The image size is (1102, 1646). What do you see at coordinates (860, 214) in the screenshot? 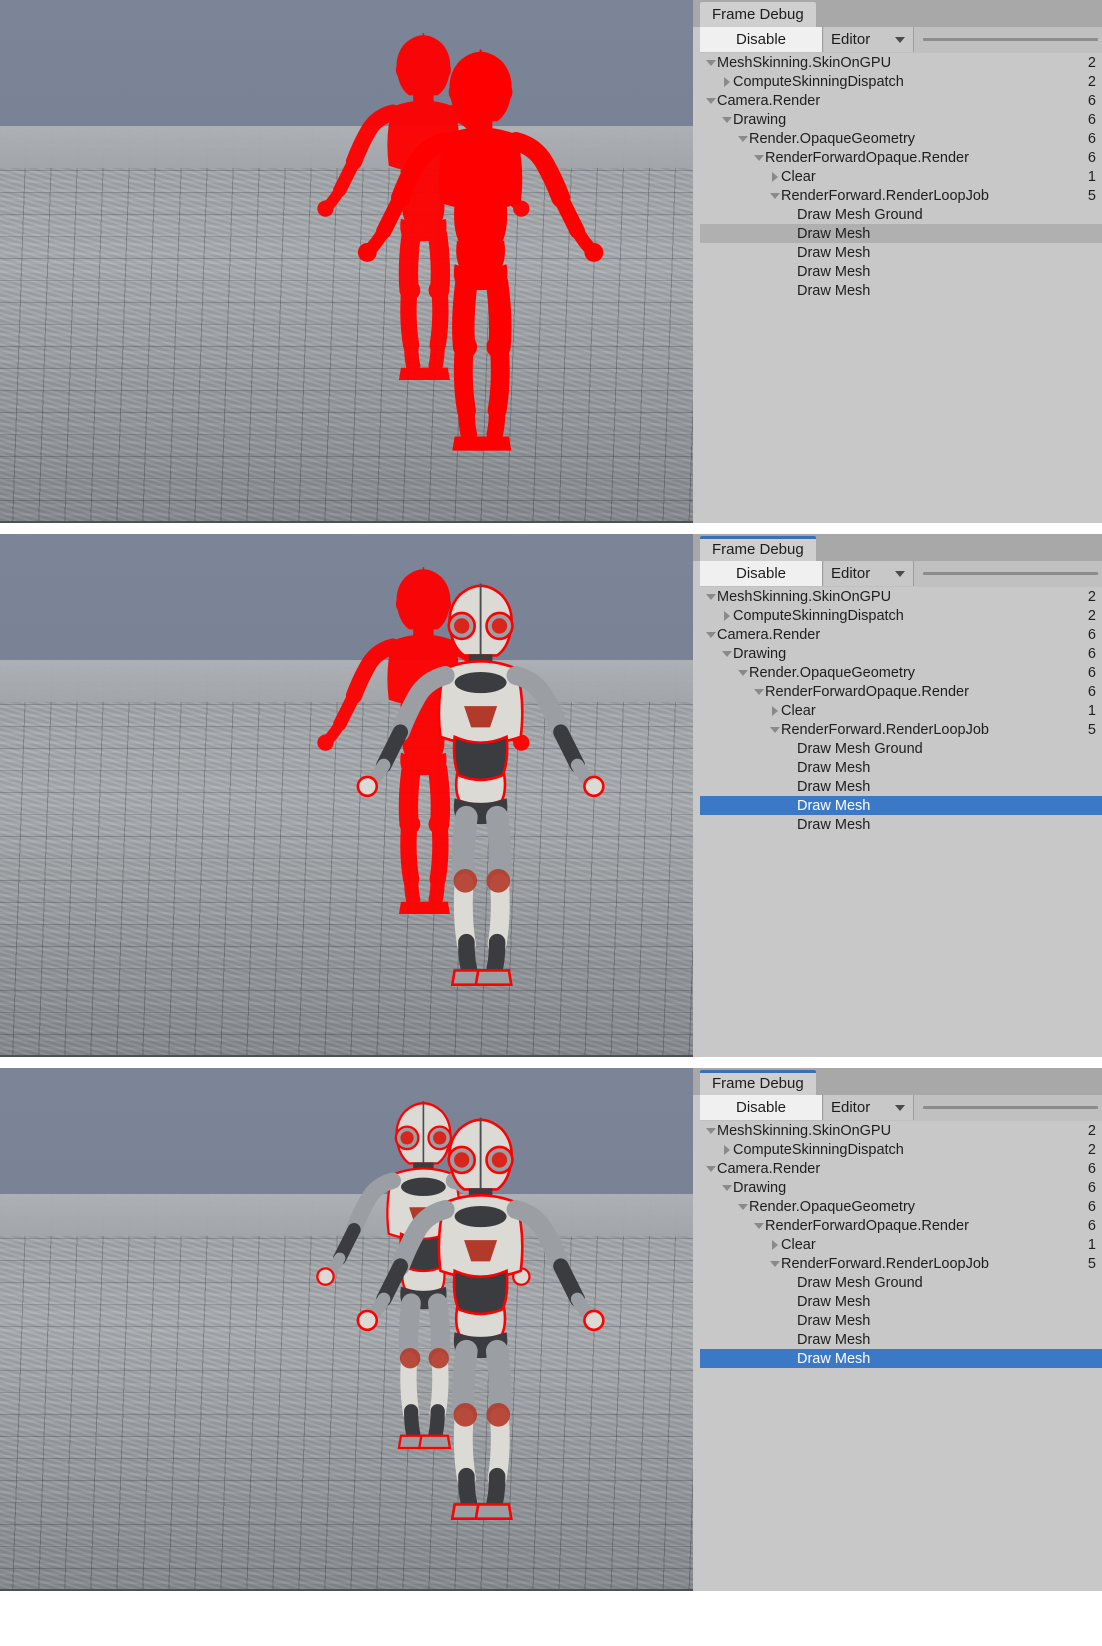
I see `tree-row-label: Draw Mesh Ground` at bounding box center [860, 214].